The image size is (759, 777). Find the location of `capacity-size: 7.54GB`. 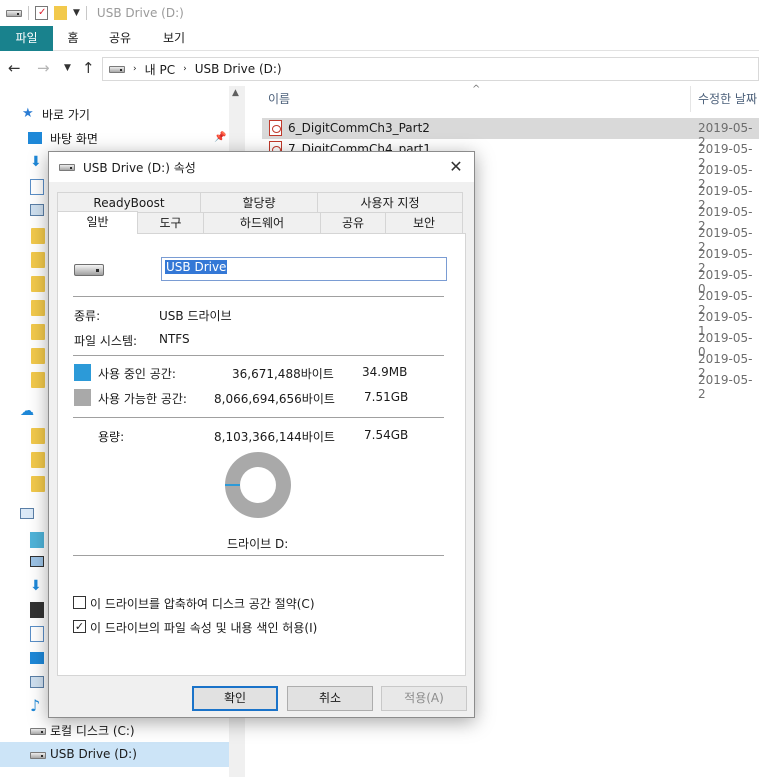

capacity-size: 7.54GB is located at coordinates (386, 435).